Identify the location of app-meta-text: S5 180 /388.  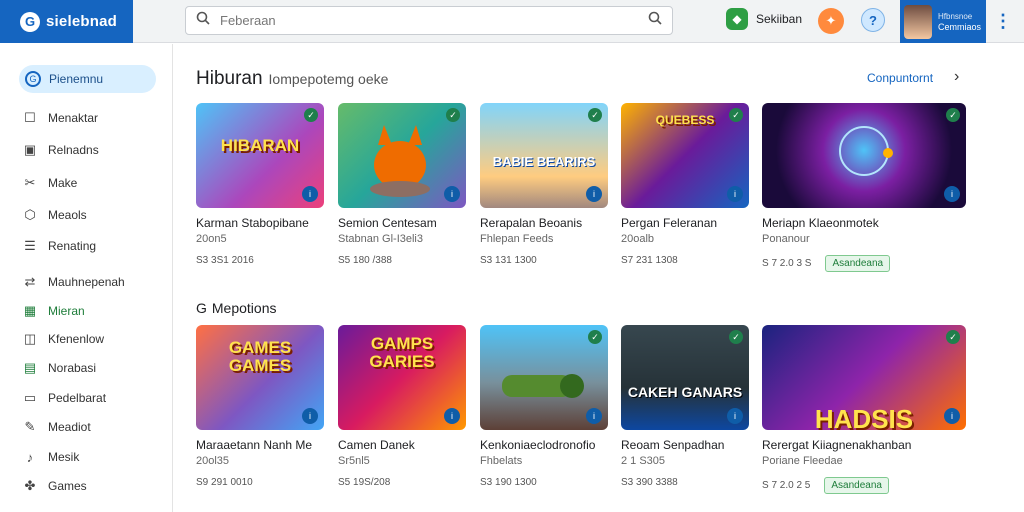
(365, 260).